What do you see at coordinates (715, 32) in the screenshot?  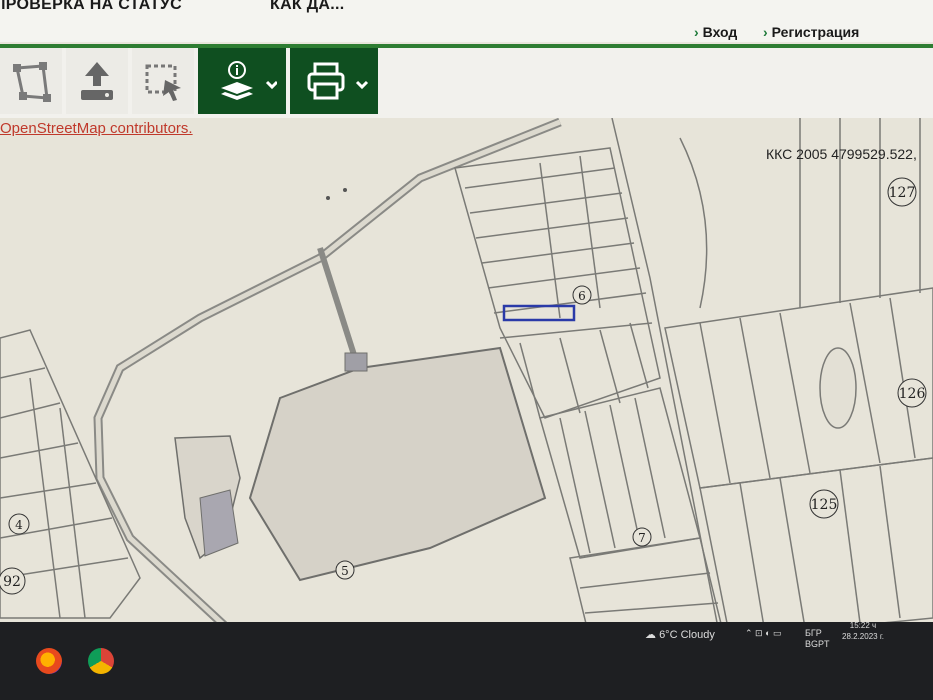 I see `login-link: › Вход` at bounding box center [715, 32].